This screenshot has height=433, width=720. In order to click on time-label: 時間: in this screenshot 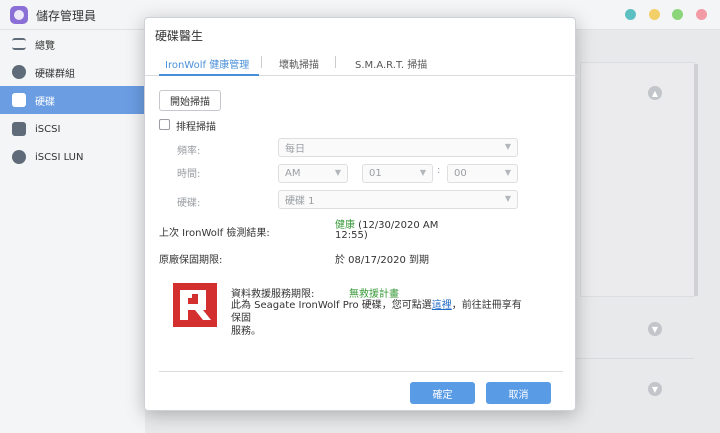, I will do `click(189, 174)`.